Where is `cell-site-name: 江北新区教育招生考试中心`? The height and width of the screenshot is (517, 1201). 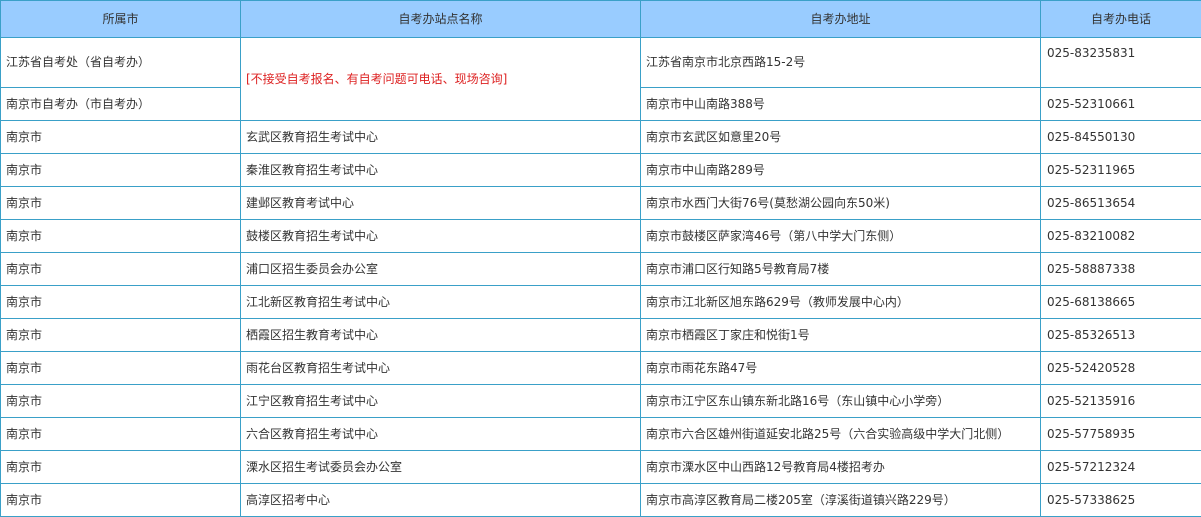 cell-site-name: 江北新区教育招生考试中心 is located at coordinates (441, 302).